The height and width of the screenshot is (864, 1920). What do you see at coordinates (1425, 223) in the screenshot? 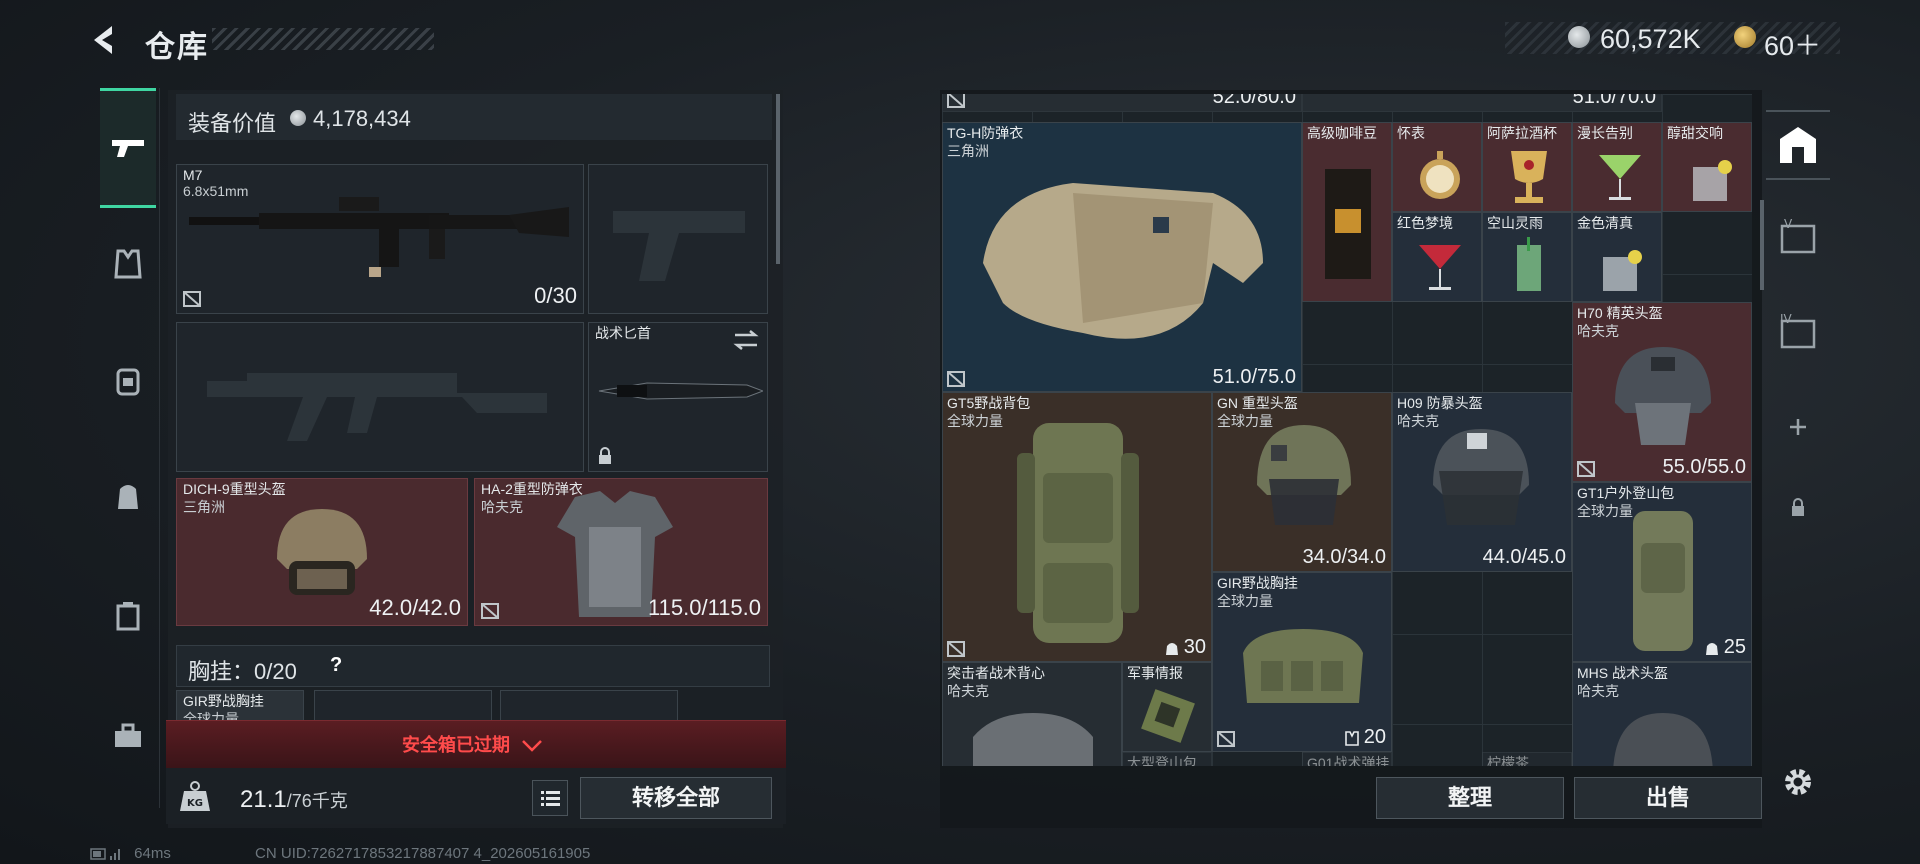
I see `item-name: 红色梦境` at bounding box center [1425, 223].